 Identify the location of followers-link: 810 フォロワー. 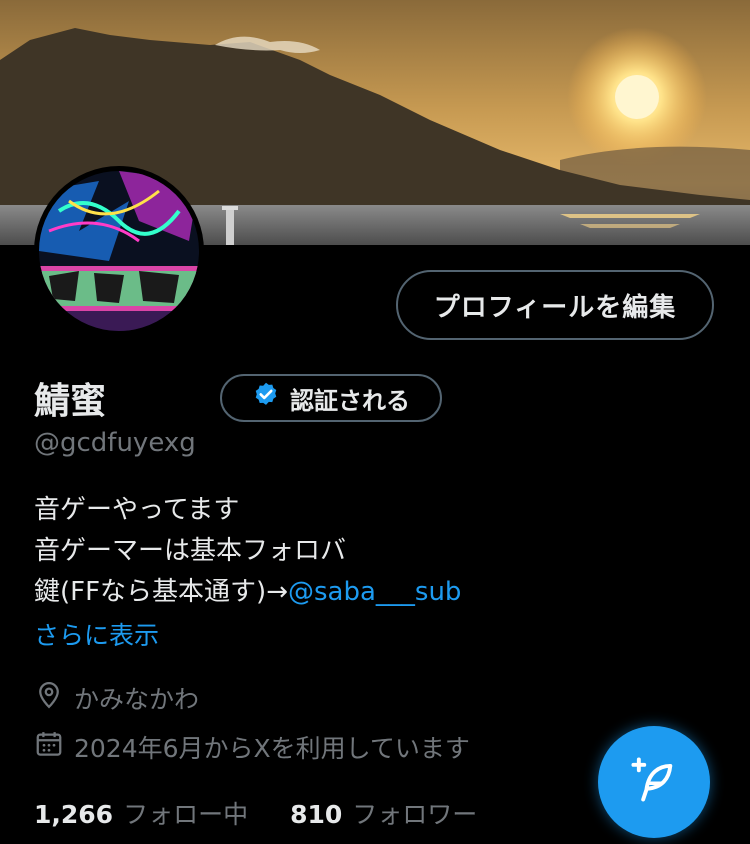
(383, 813).